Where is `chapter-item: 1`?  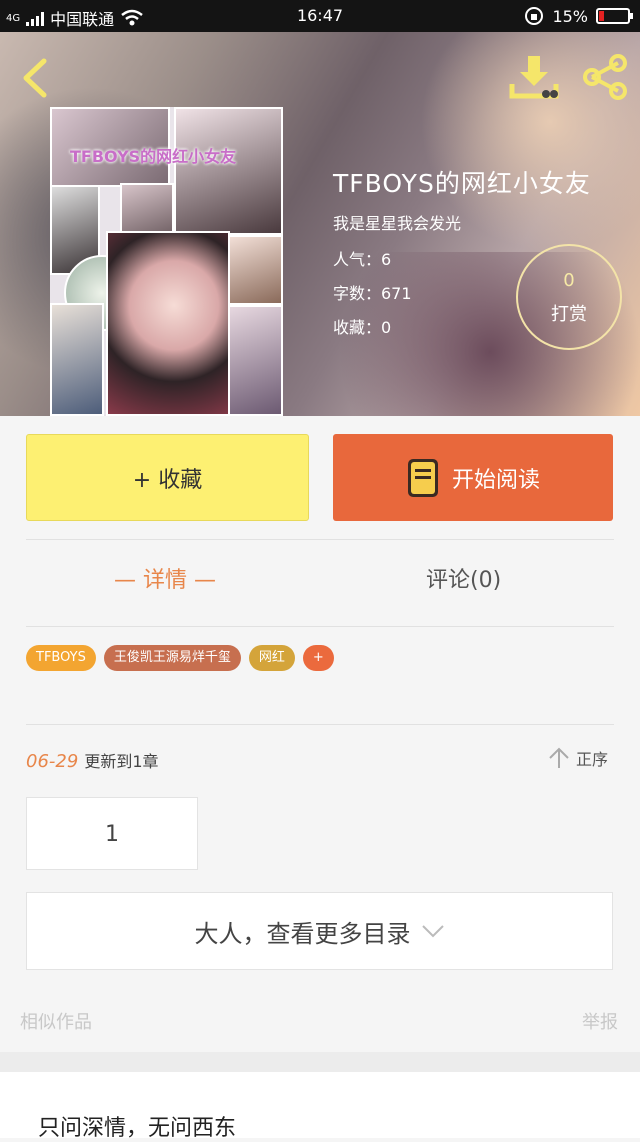 chapter-item: 1 is located at coordinates (112, 833).